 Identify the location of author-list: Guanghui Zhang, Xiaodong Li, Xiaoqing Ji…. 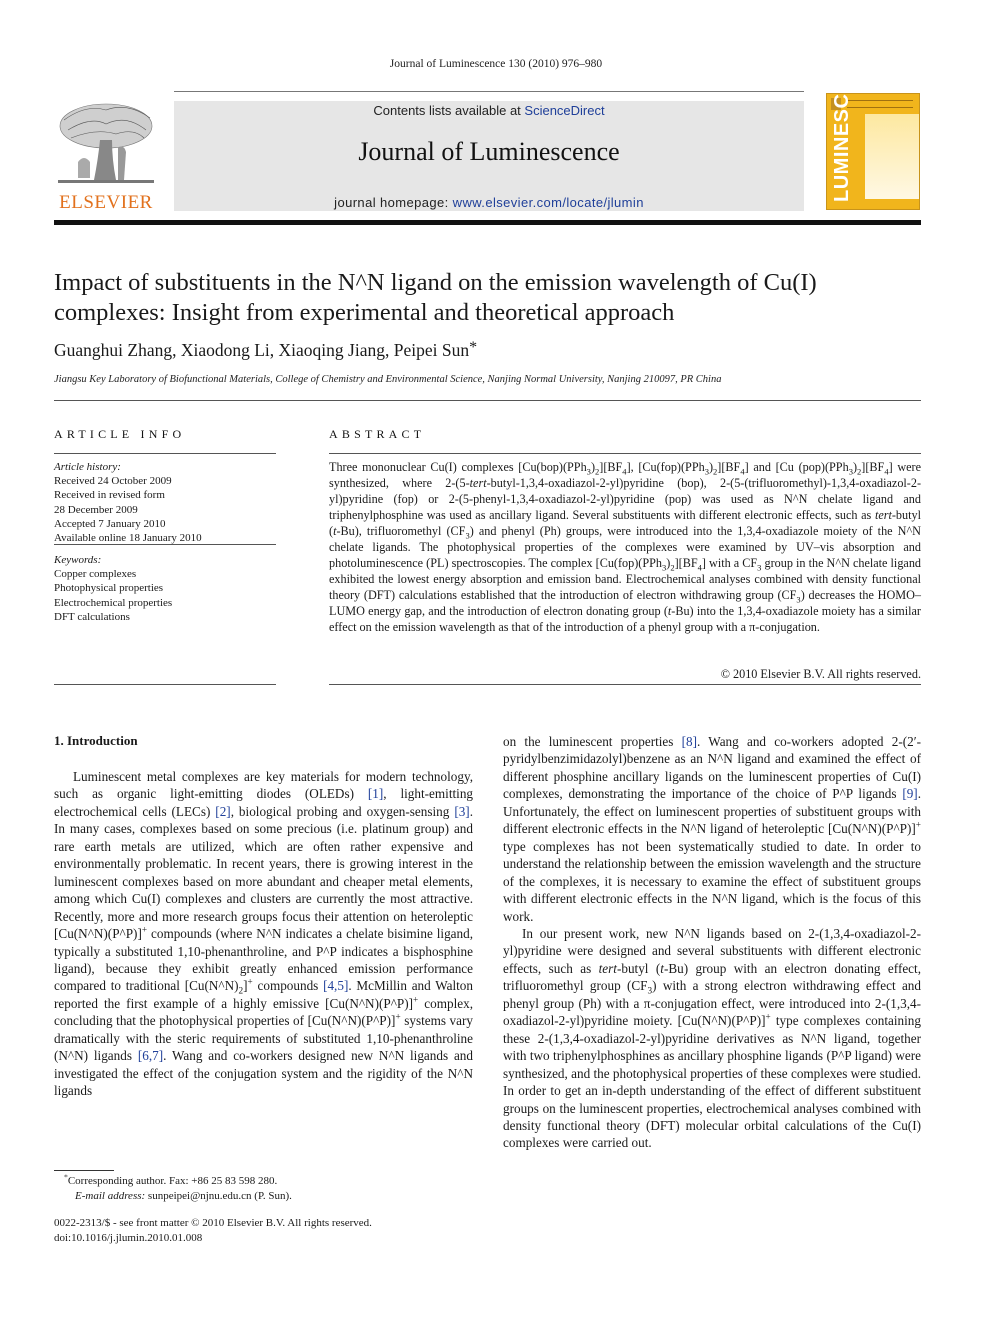
(262, 350).